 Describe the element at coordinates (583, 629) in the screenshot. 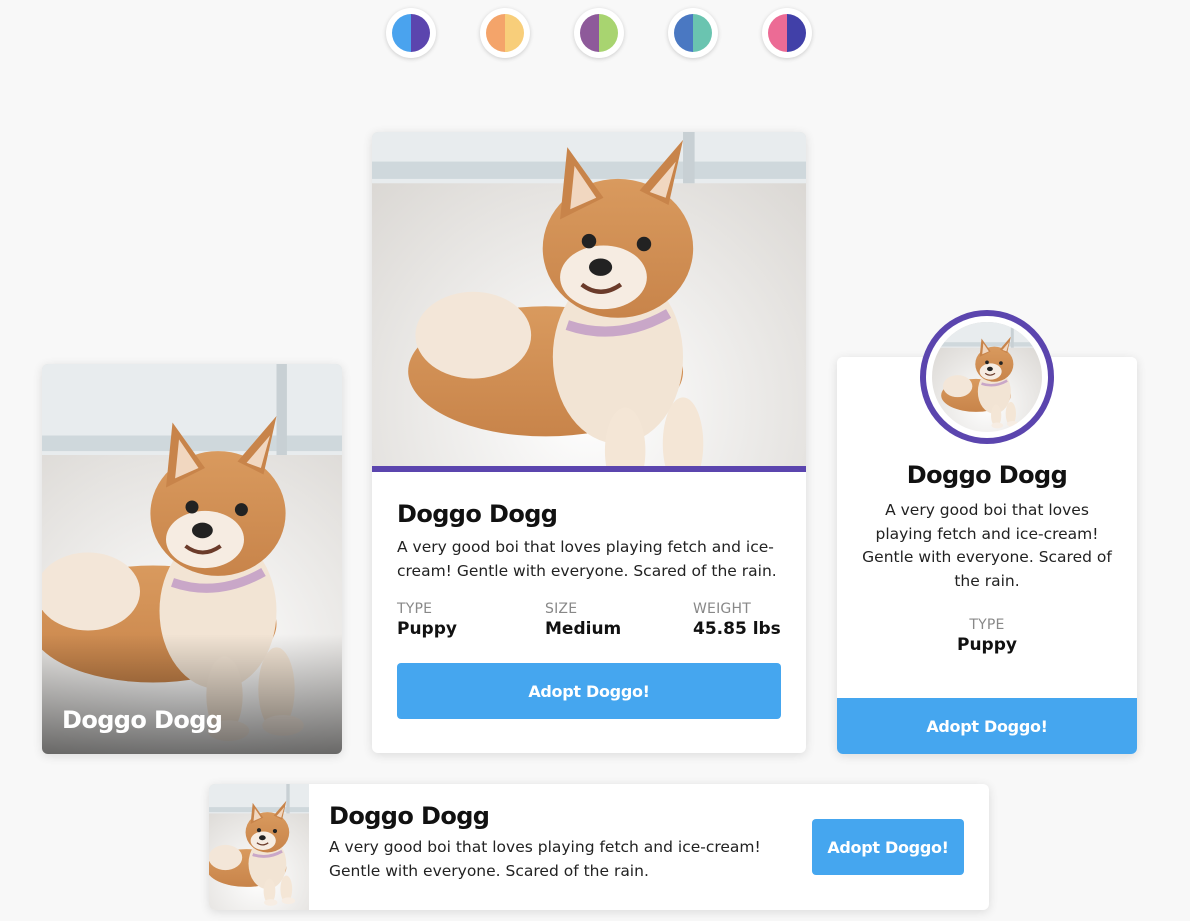

I see `stat-value: Medium` at that location.